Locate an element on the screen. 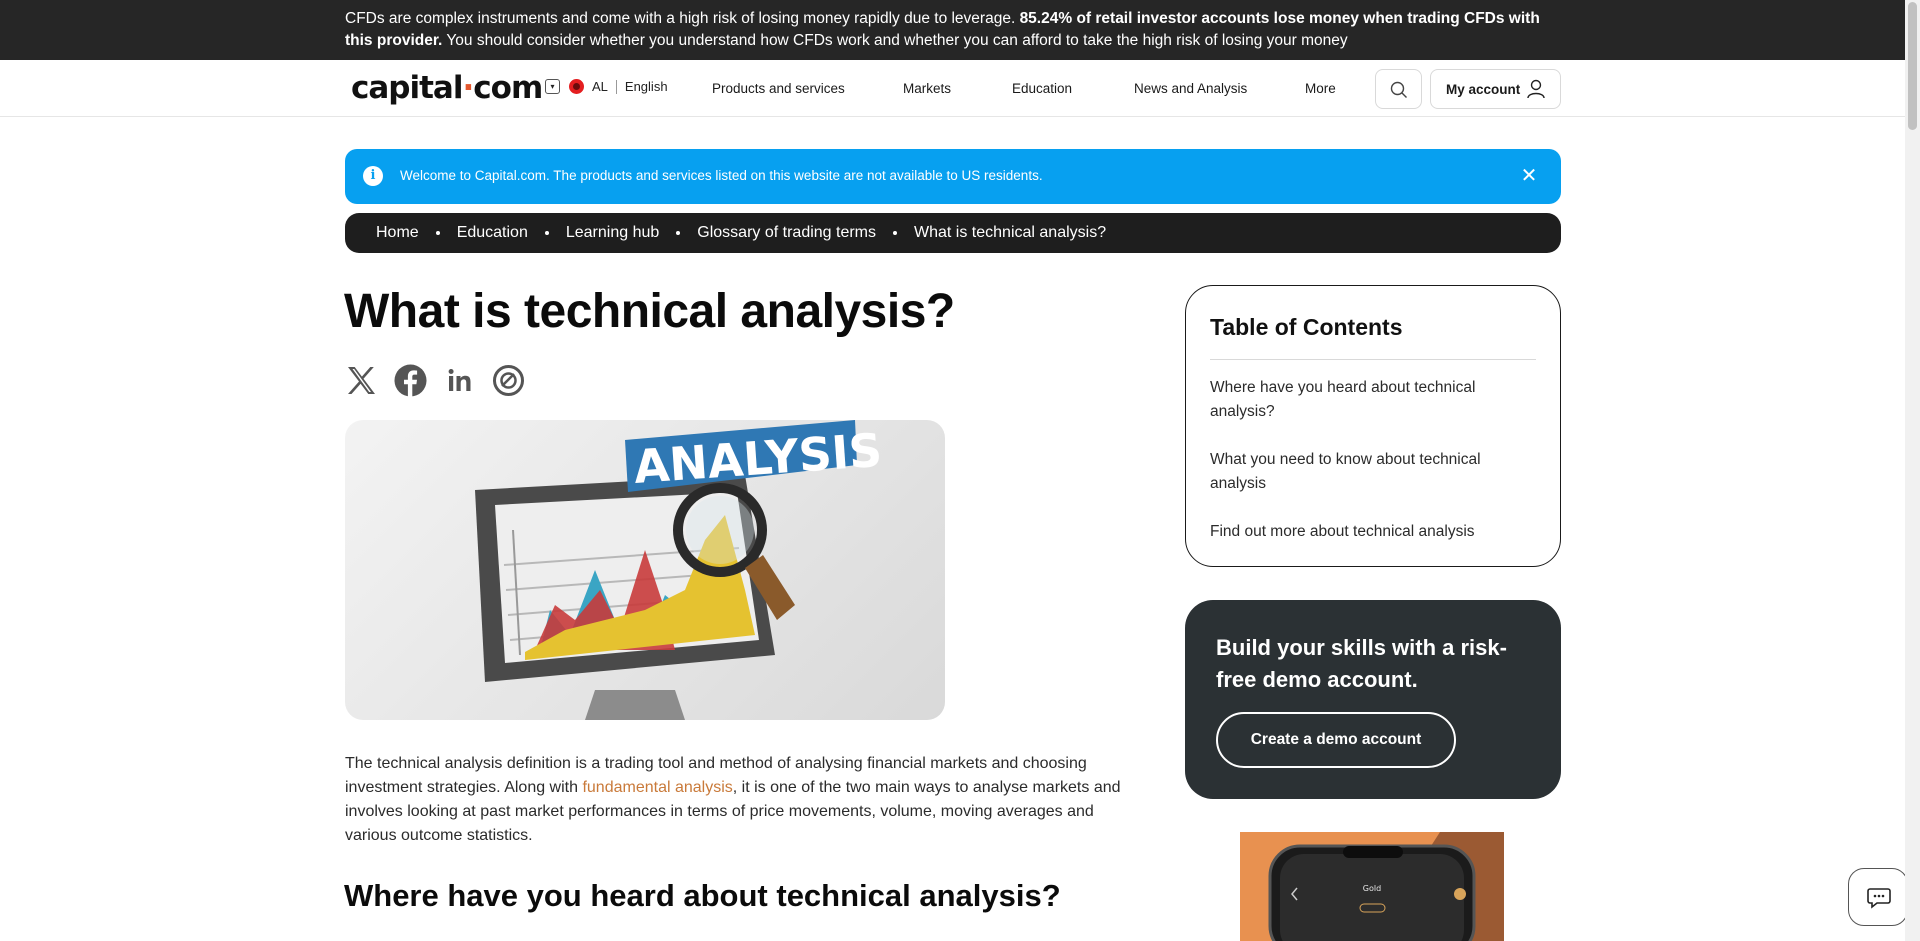  page-scrollbar is located at coordinates (1912, 470).